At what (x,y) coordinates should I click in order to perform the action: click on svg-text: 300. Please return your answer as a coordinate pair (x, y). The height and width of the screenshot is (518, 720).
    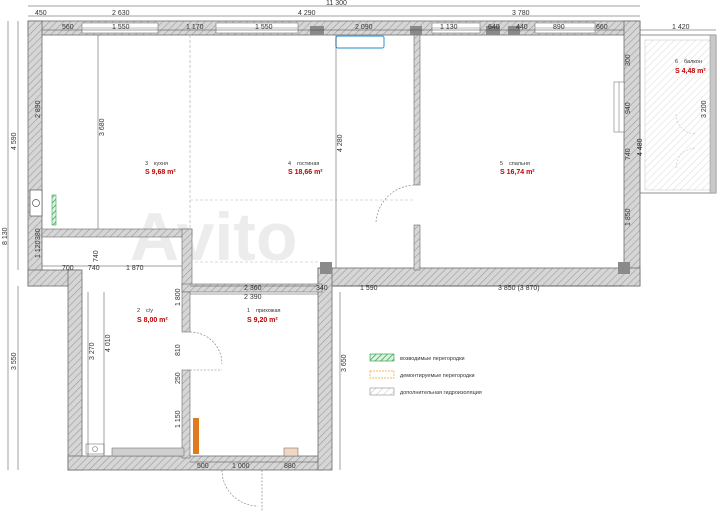
    Looking at the image, I should click on (628, 60).